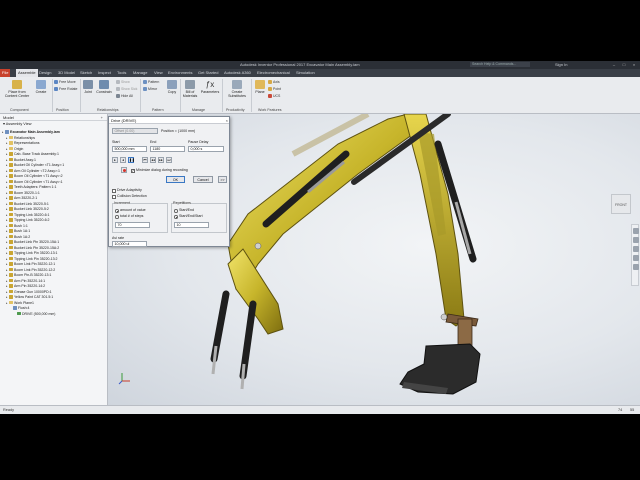  What do you see at coordinates (140, 73) in the screenshot?
I see `tab-manage: Manage` at bounding box center [140, 73].